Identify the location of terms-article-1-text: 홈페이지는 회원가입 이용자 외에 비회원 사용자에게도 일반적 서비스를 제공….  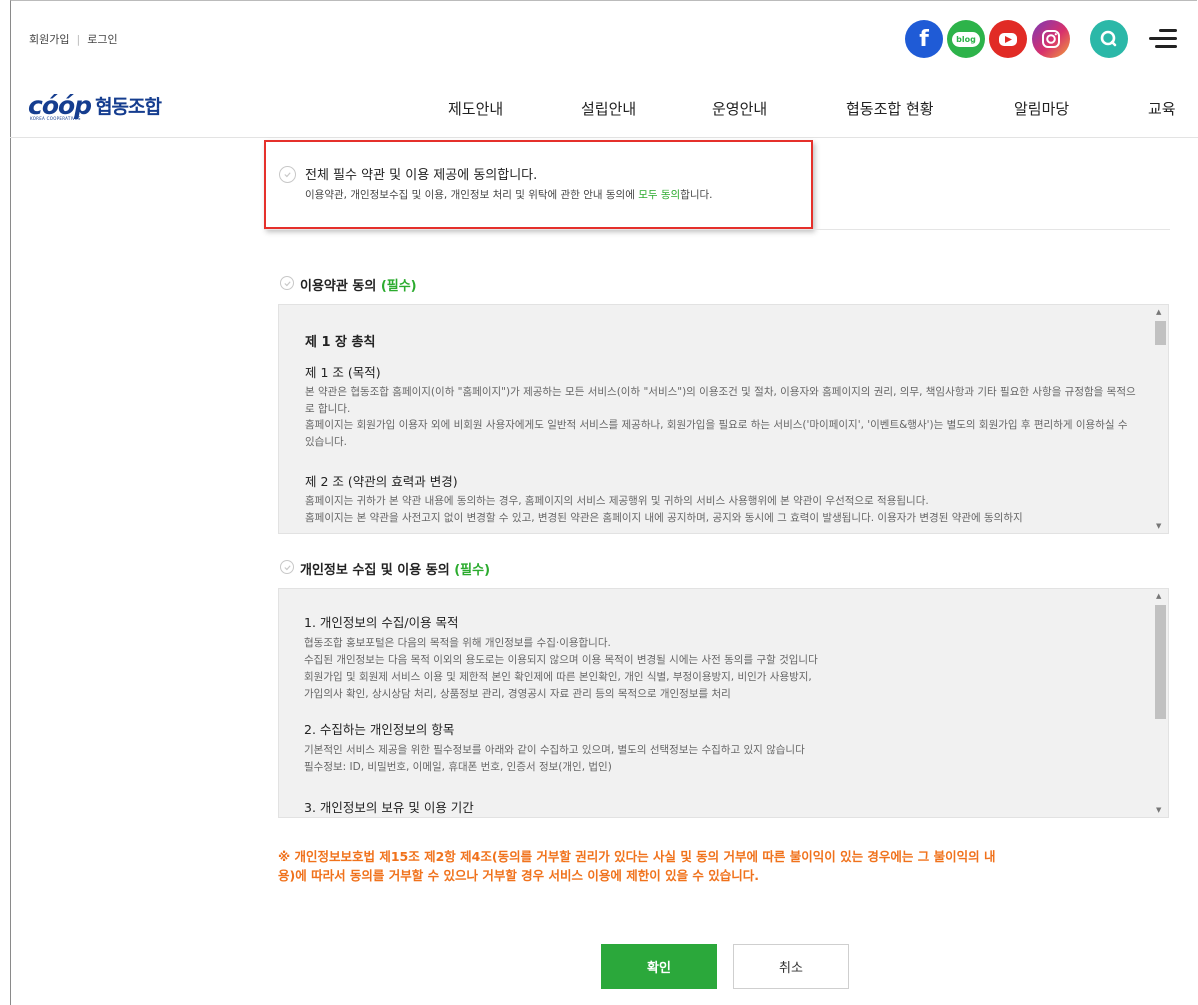
(716, 433).